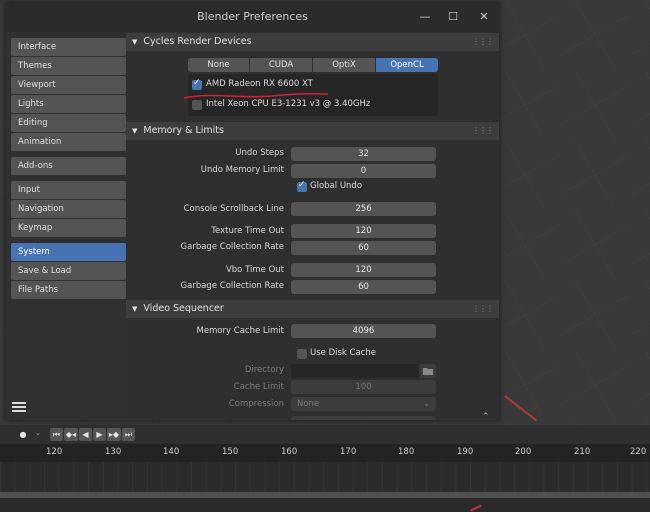 This screenshot has height=512, width=650. Describe the element at coordinates (114, 434) in the screenshot. I see `next-keyframe-icon: ▸◆` at that location.